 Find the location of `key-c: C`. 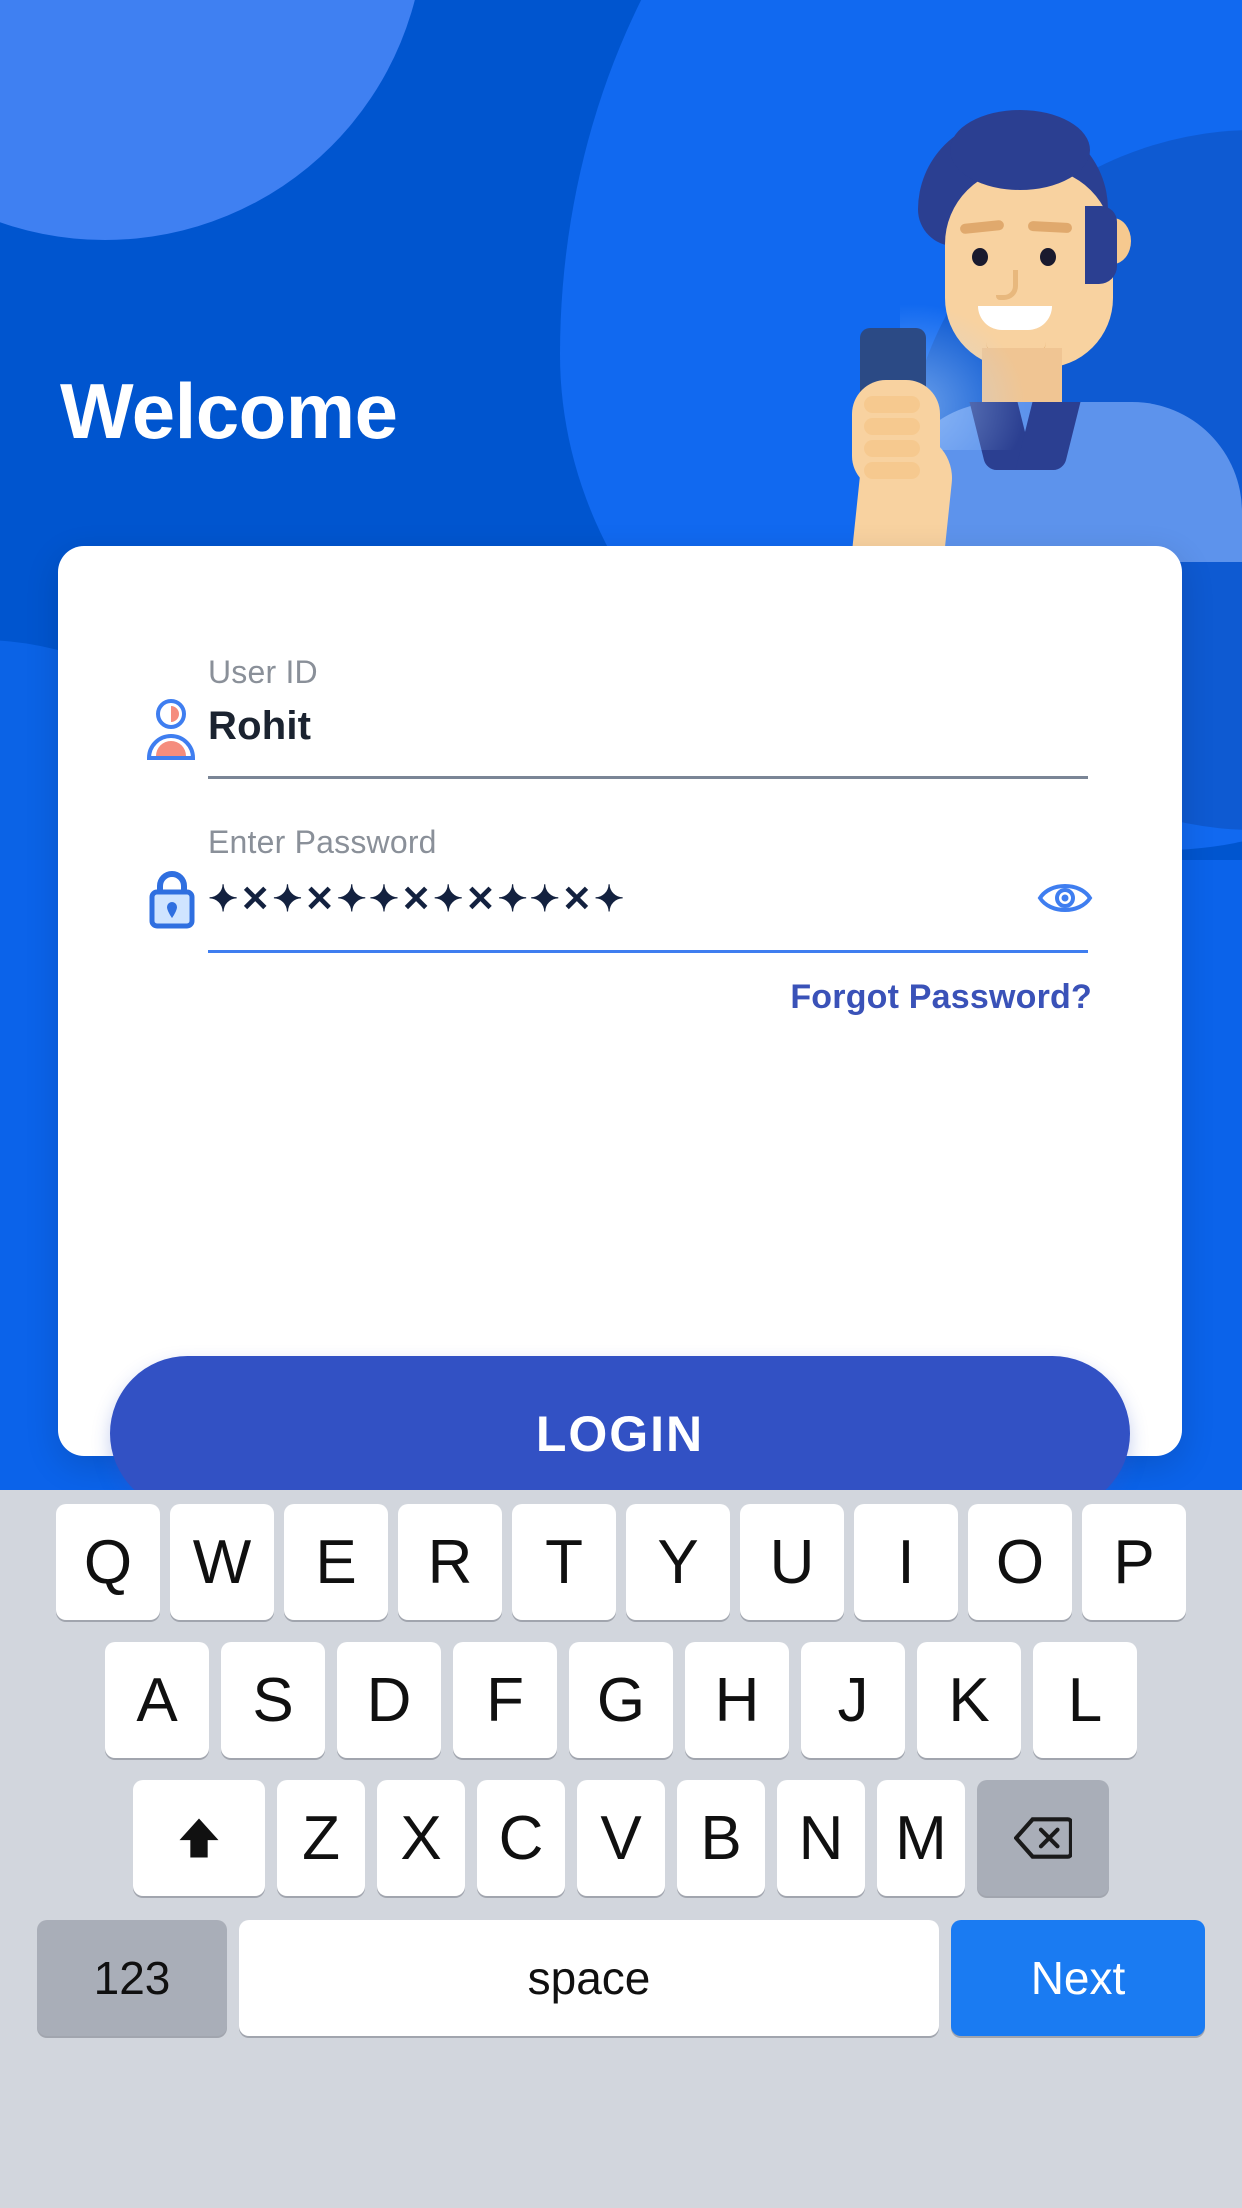

key-c: C is located at coordinates (521, 1838).